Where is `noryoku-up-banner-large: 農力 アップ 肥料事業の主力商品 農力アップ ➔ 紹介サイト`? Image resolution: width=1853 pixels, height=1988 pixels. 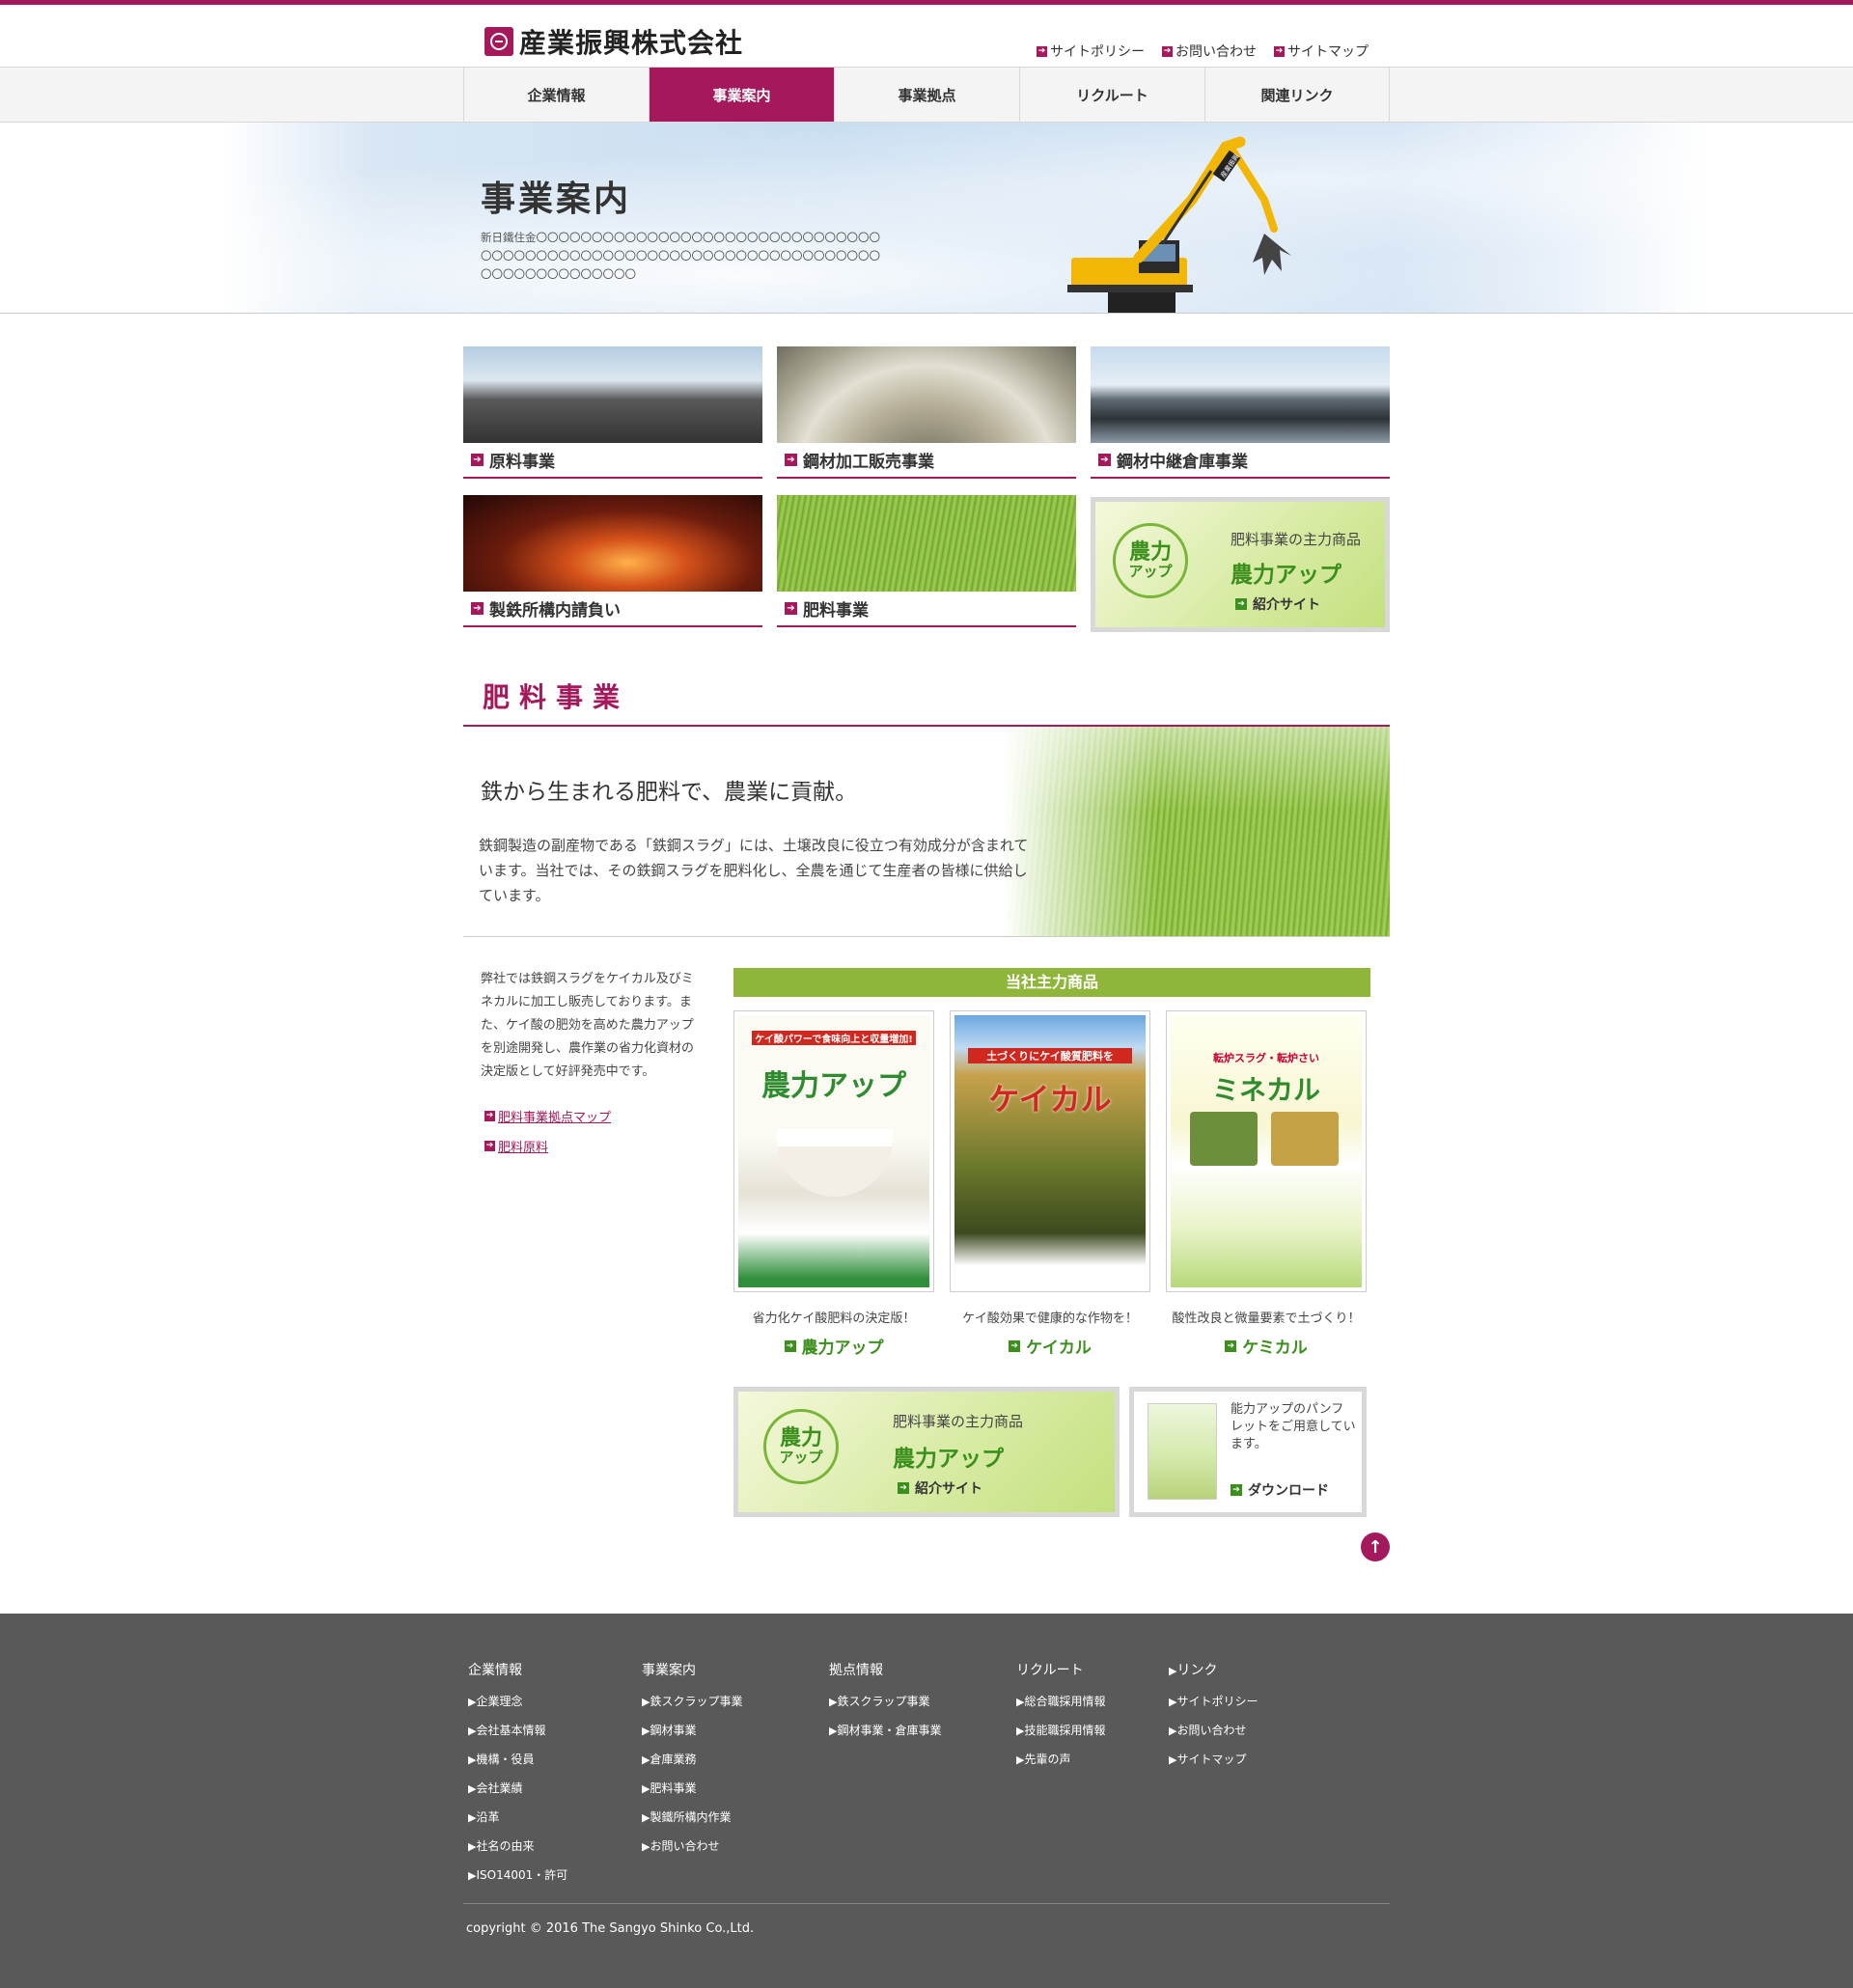 noryoku-up-banner-large: 農力 アップ 肥料事業の主力商品 農力アップ ➔ 紹介サイト is located at coordinates (926, 1452).